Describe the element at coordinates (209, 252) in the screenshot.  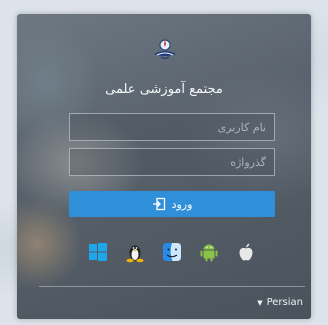
I see `android-icon` at that location.